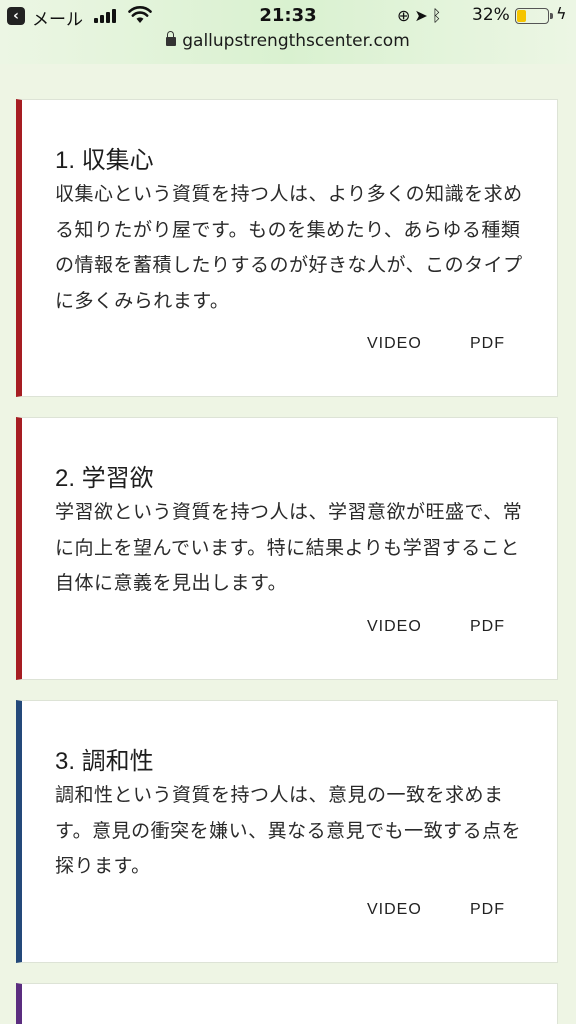  Describe the element at coordinates (104, 761) in the screenshot. I see `card-title: 3. 調和性` at that location.